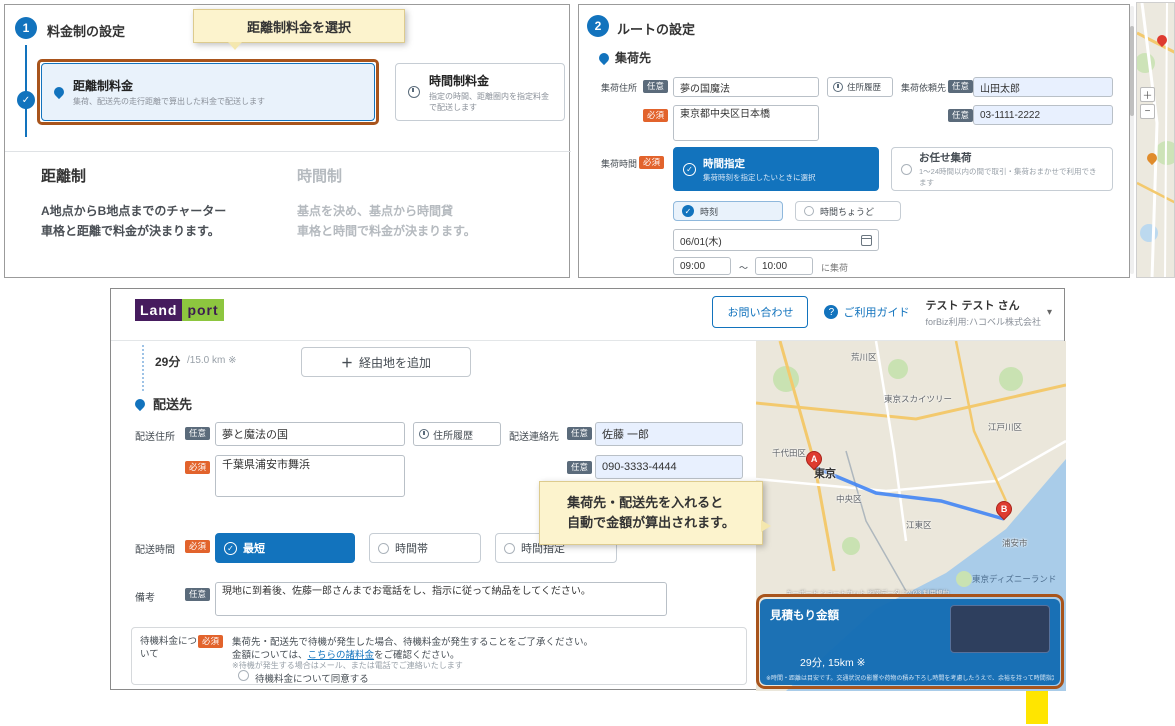 The image size is (1175, 726). Describe the element at coordinates (604, 58) in the screenshot. I see `pickup-pin-icon` at that location.